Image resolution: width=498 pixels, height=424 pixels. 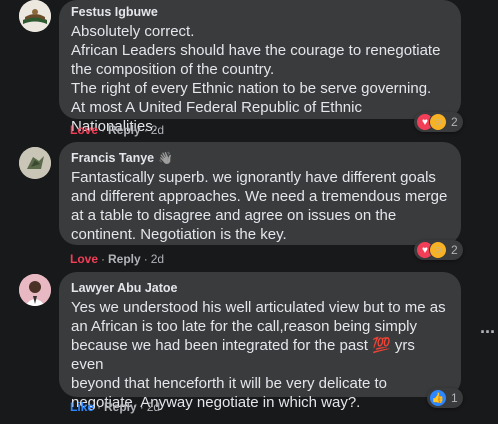 I want to click on comment-author: Lawyer Abu Jatoe, so click(x=124, y=288).